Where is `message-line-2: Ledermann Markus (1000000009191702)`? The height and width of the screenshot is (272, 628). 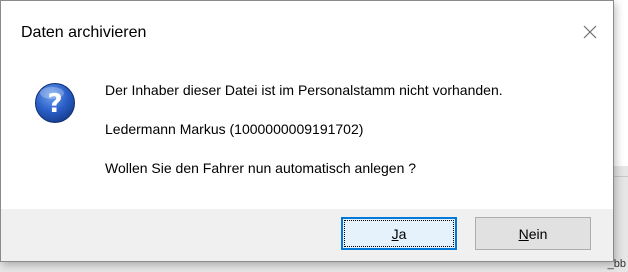
message-line-2: Ledermann Markus (1000000009191702) is located at coordinates (234, 129).